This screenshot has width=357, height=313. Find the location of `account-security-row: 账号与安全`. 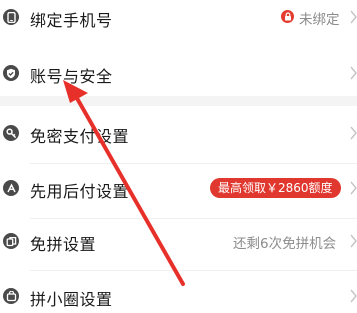

account-security-row: 账号与安全 is located at coordinates (178, 73).